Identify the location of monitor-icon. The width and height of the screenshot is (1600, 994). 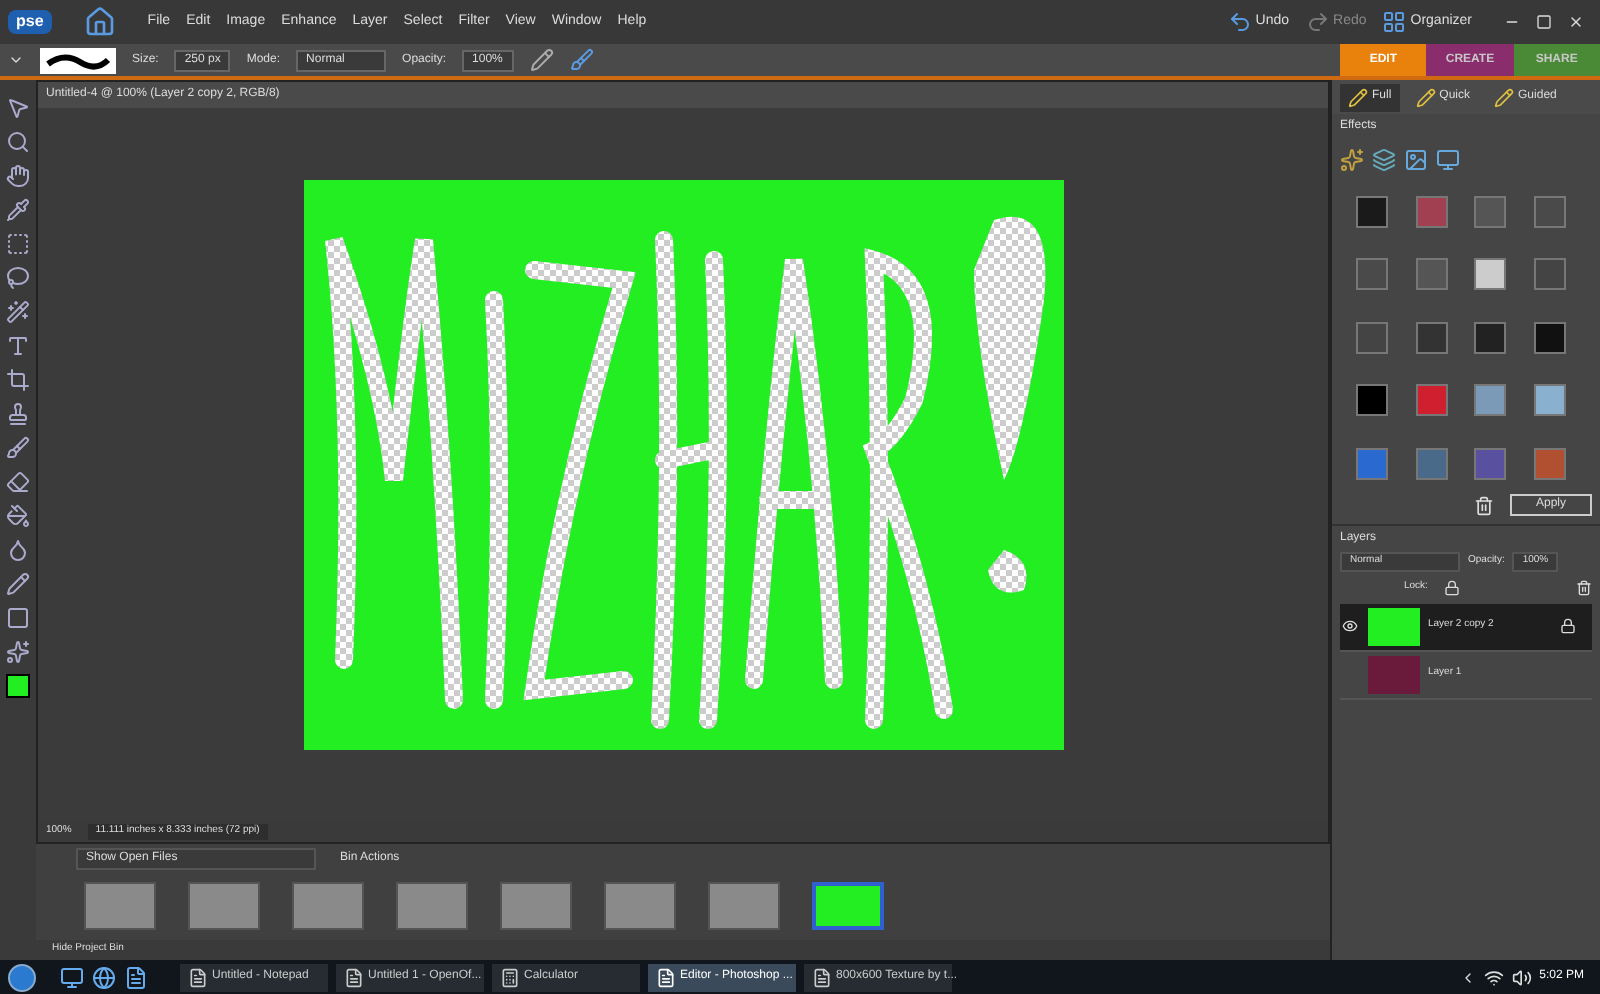
(1448, 160).